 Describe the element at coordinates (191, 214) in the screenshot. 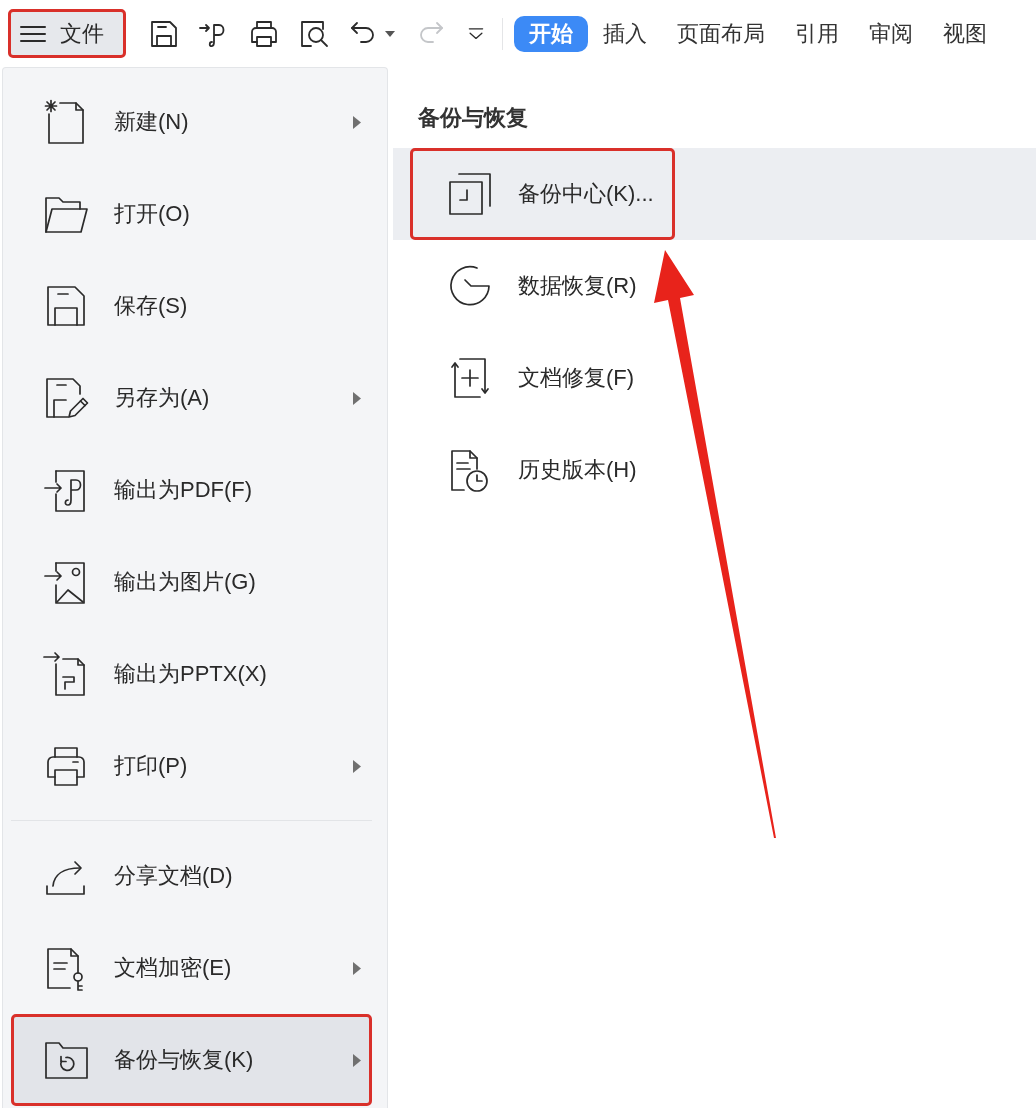

I see `menu-item: 打开(O)` at that location.